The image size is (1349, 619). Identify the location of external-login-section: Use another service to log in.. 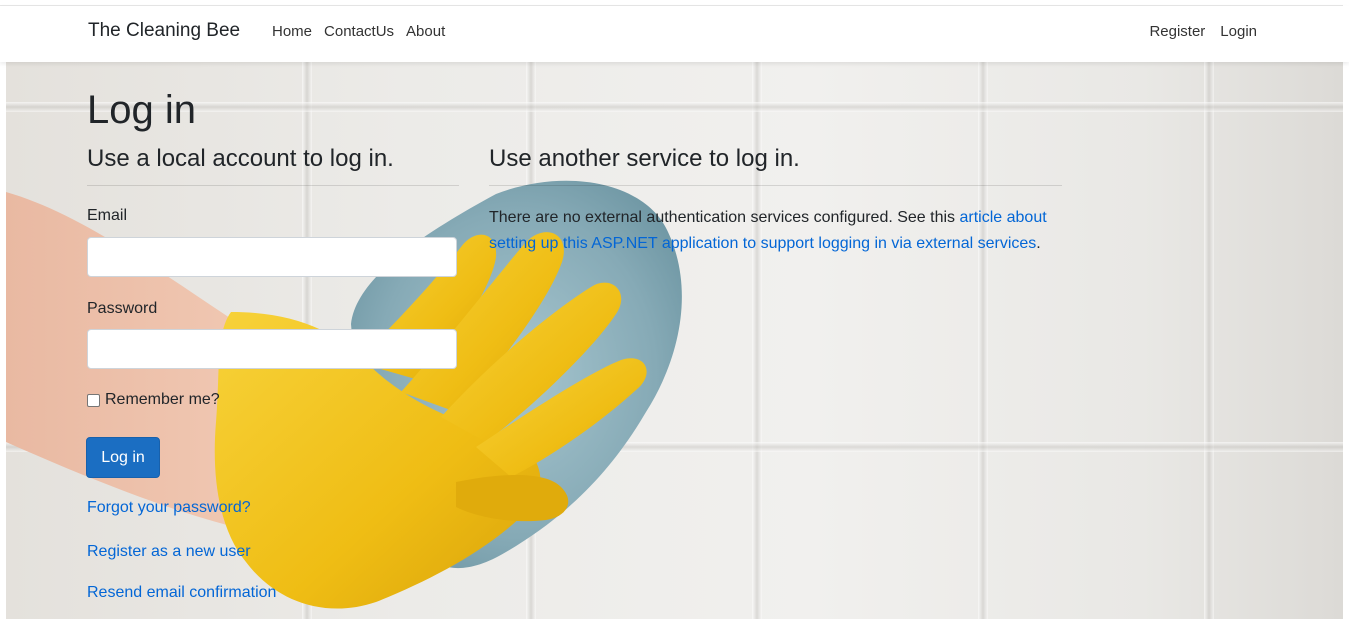
(775, 165).